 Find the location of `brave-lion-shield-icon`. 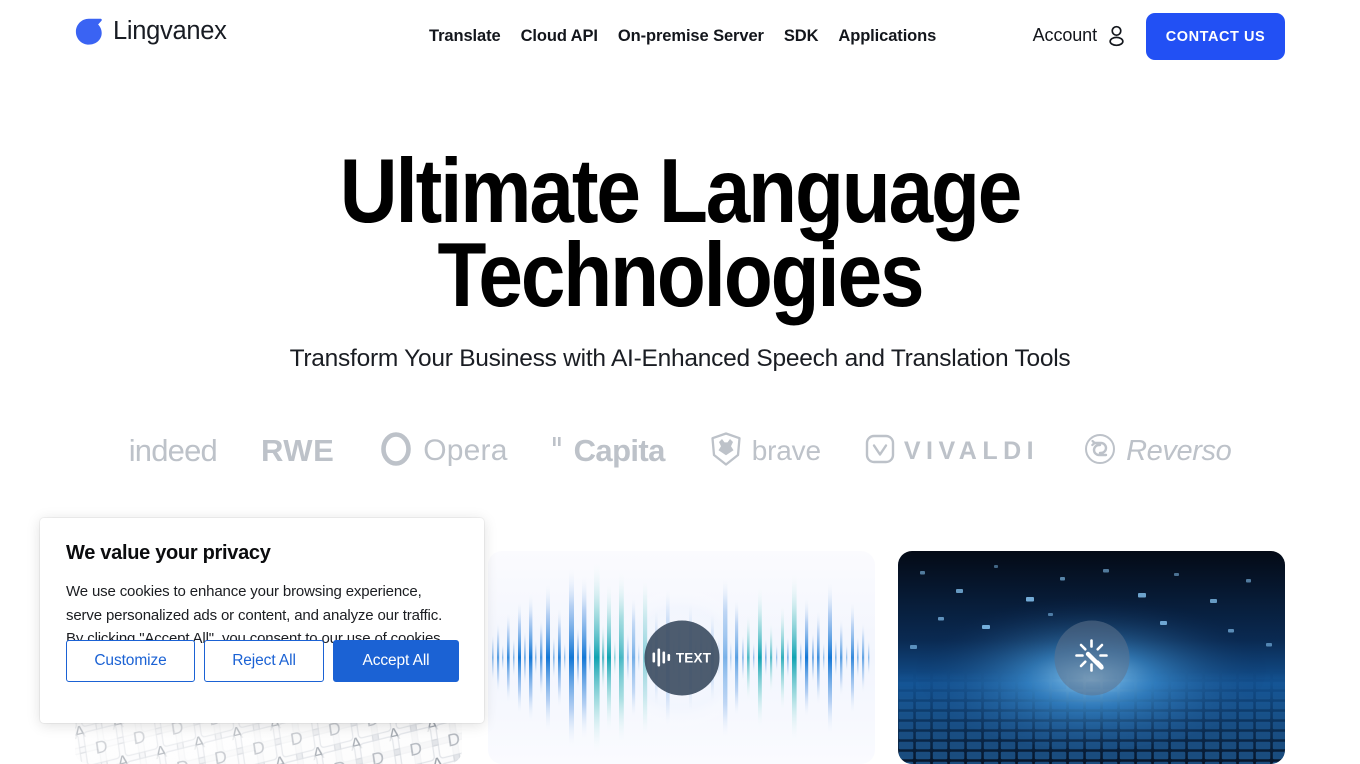

brave-lion-shield-icon is located at coordinates (726, 451).